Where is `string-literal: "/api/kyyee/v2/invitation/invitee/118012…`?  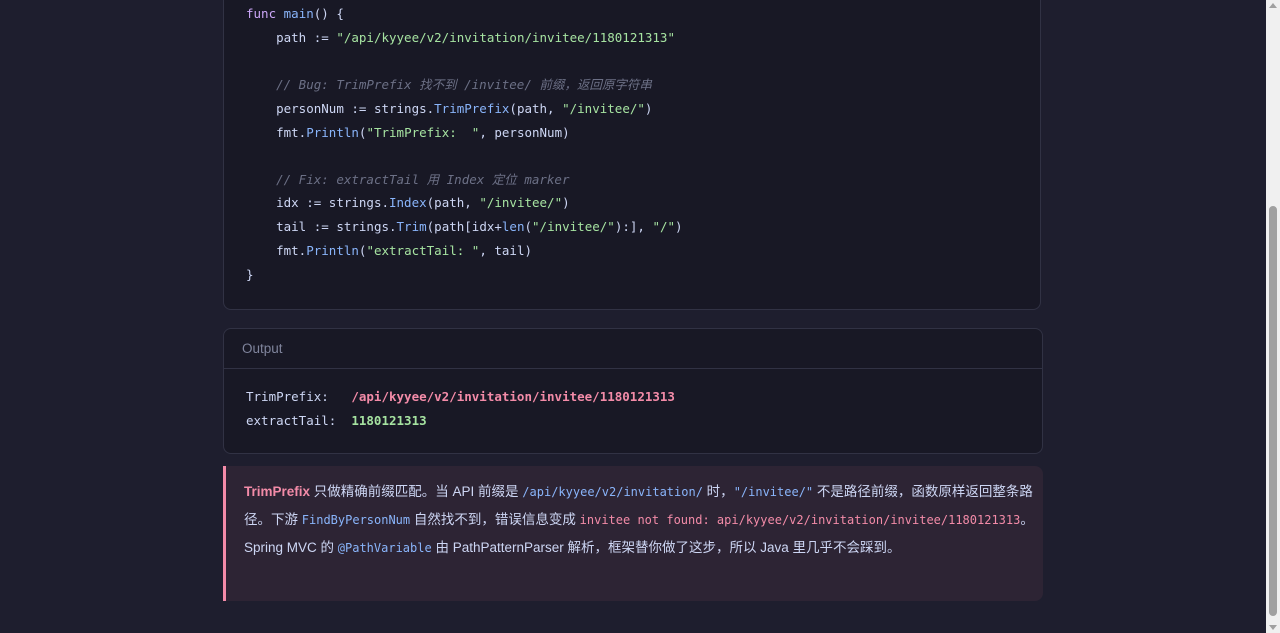 string-literal: "/api/kyyee/v2/invitation/invitee/118012… is located at coordinates (505, 37).